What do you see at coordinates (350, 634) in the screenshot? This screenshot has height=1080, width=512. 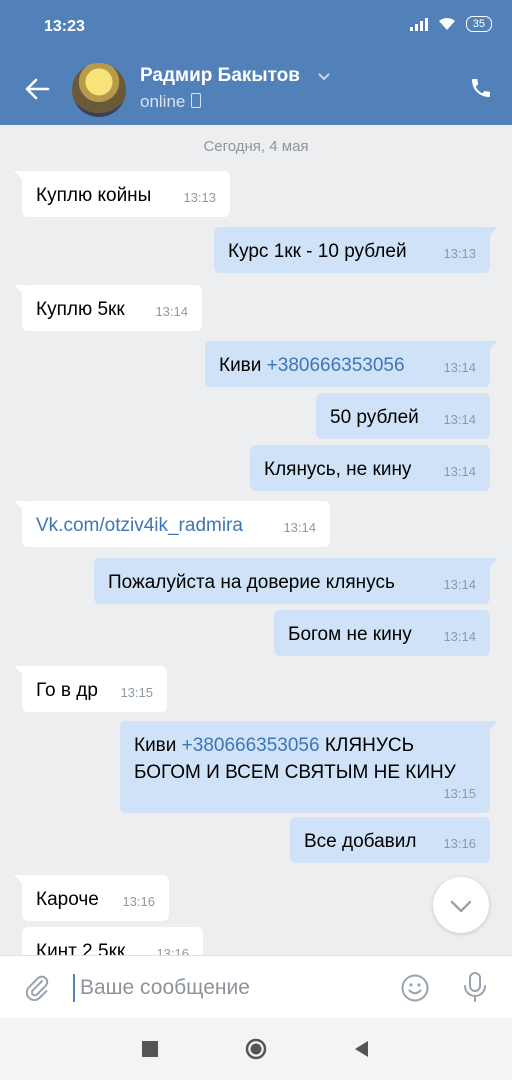 I see `message-text: Богом не кину` at bounding box center [350, 634].